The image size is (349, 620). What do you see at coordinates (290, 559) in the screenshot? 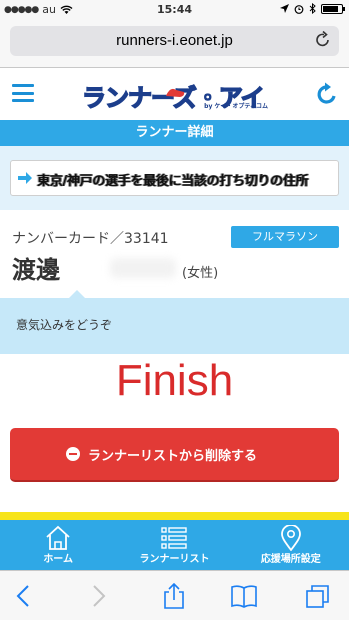
I see `nav-cheer-location-label: 応援場所設定` at bounding box center [290, 559].